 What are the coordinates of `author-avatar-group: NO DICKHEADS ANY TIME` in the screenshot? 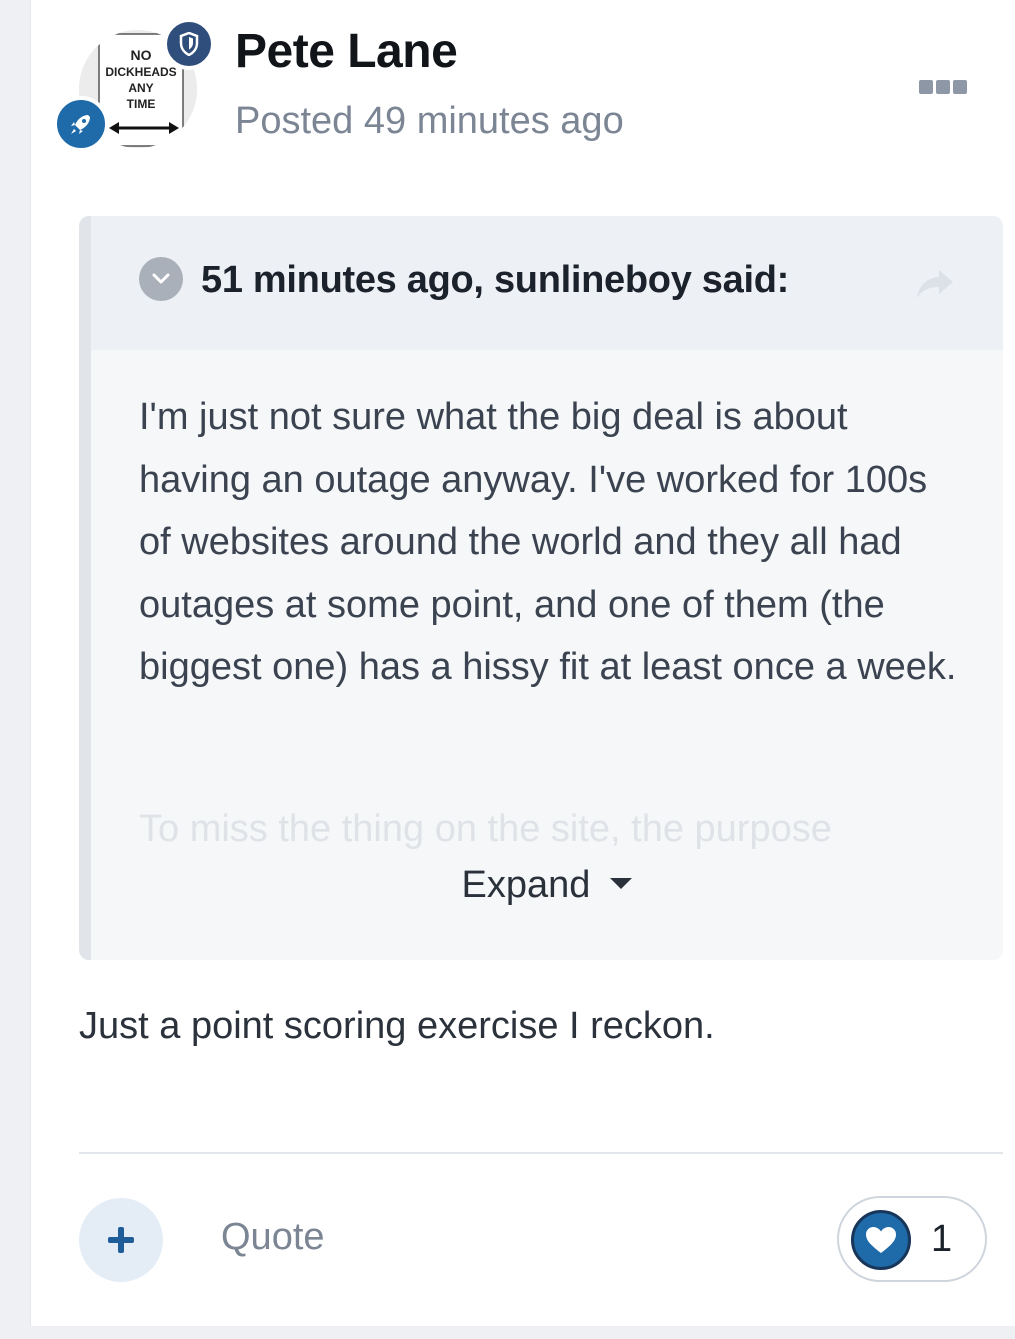 It's located at (134, 85).